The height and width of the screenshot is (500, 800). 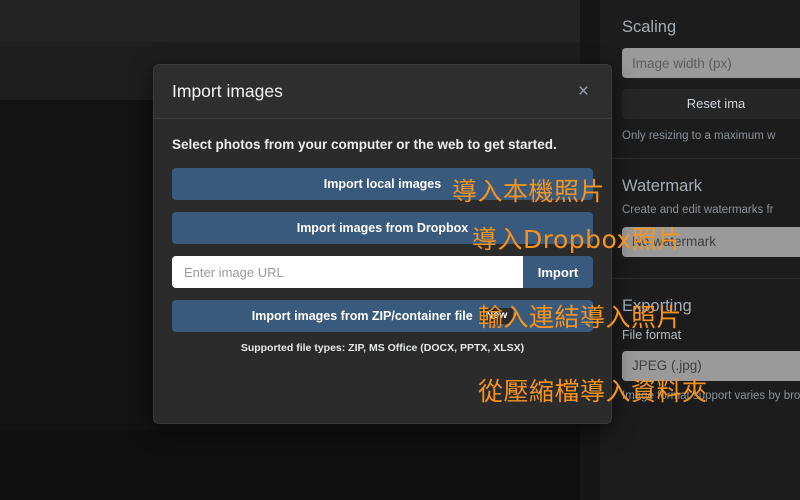 What do you see at coordinates (362, 316) in the screenshot?
I see `import-from-zip-label: Import images from ZIP/container file` at bounding box center [362, 316].